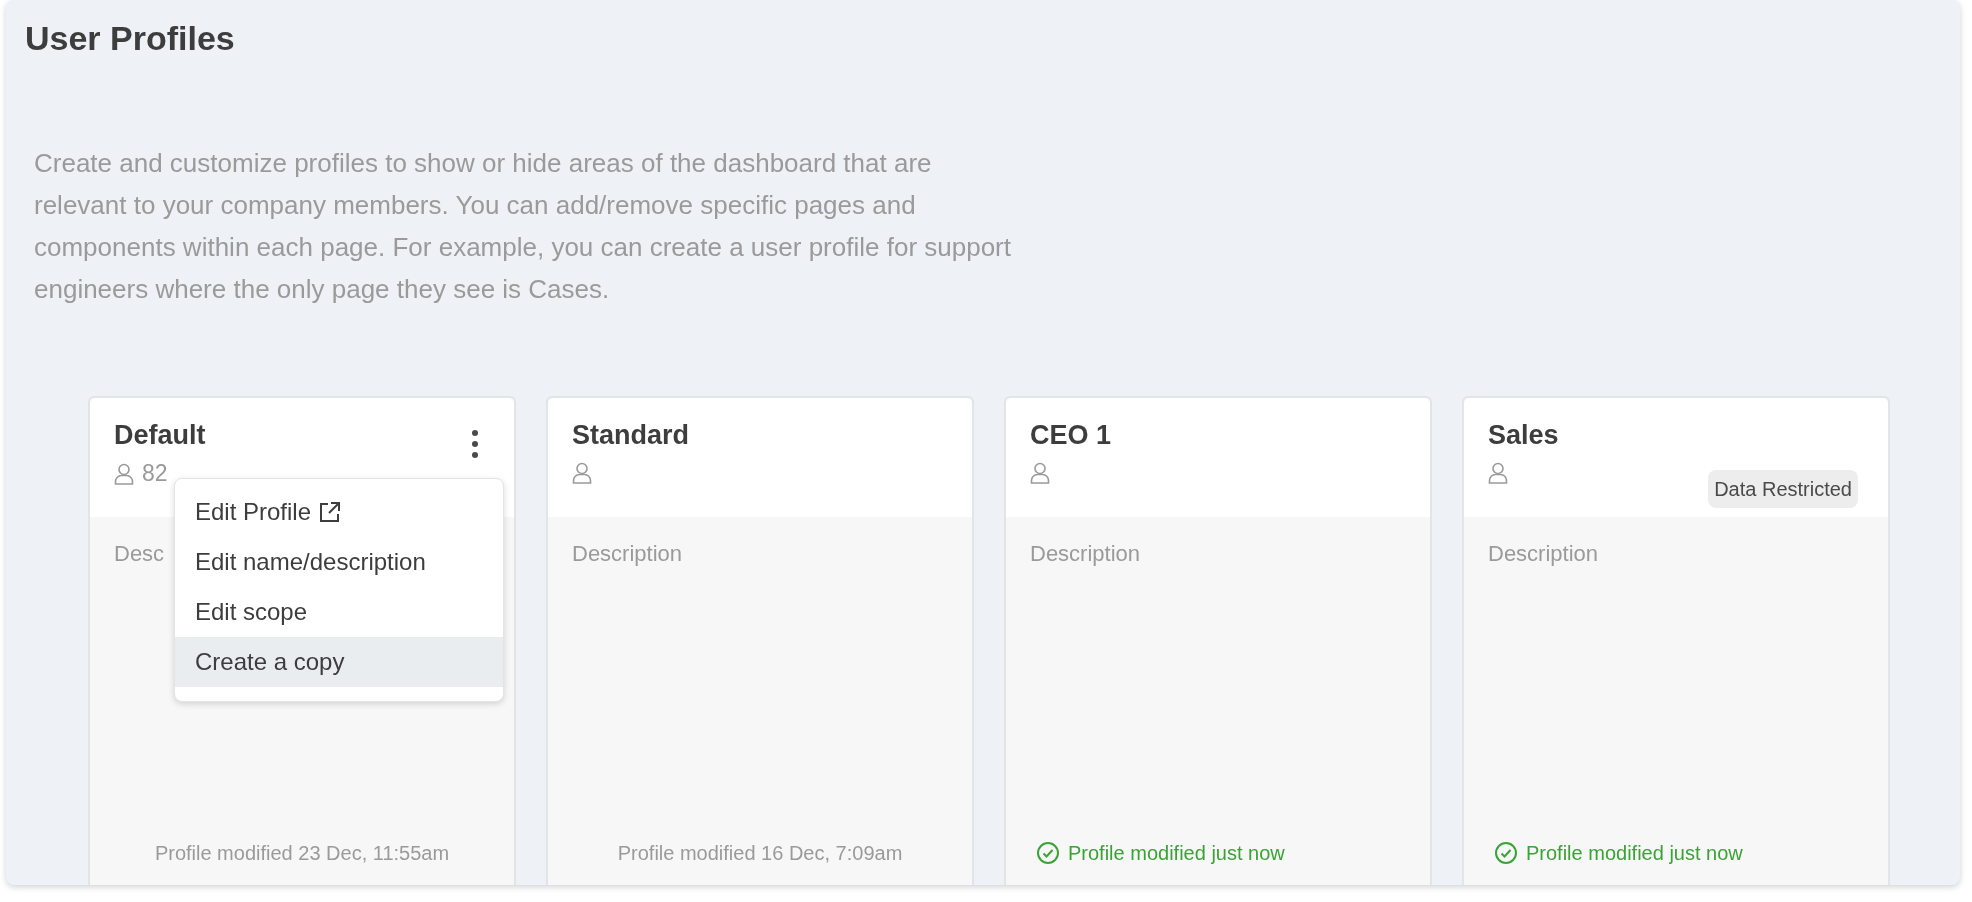  Describe the element at coordinates (155, 473) in the screenshot. I see `user-count: 82` at that location.